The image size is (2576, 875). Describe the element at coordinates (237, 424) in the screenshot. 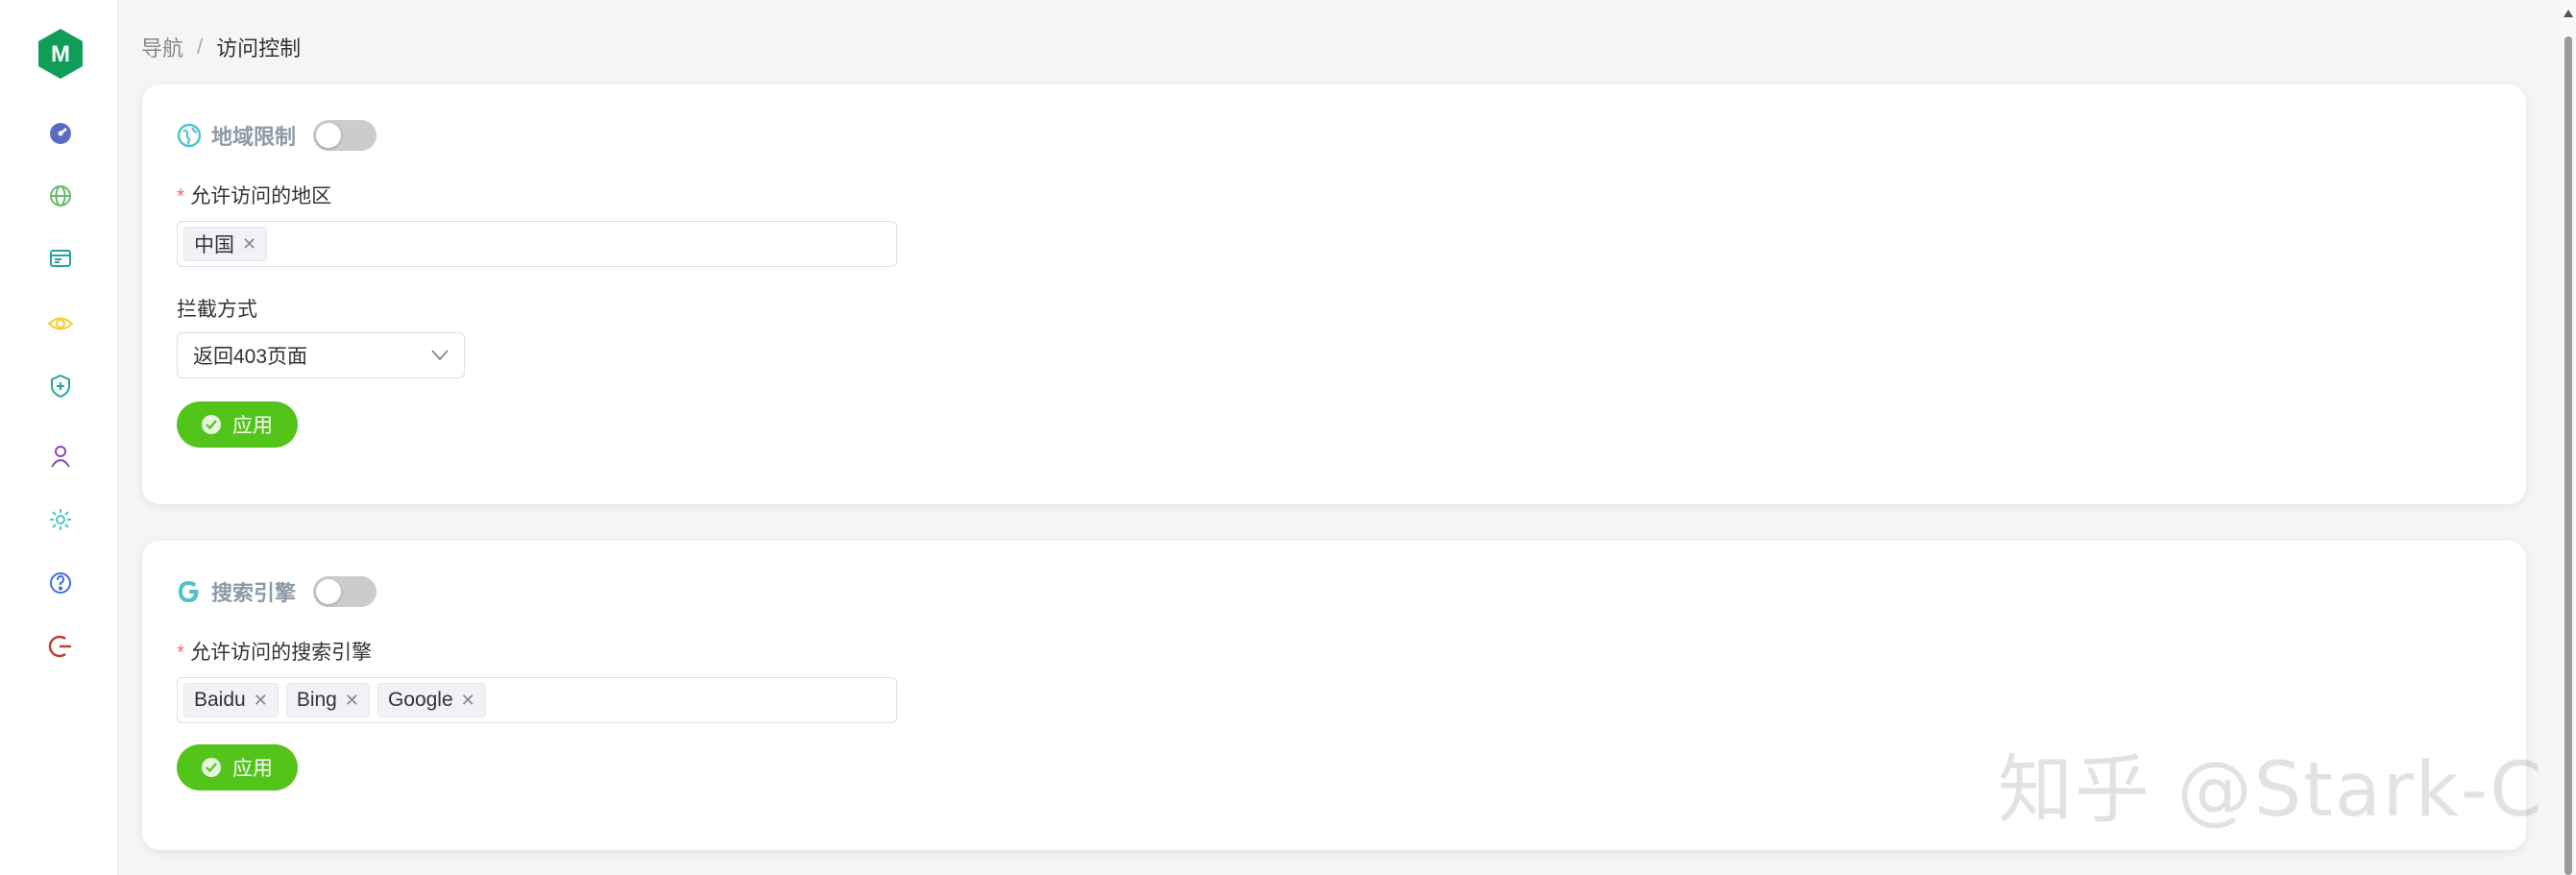

I see `geo-apply-button: 应用` at that location.